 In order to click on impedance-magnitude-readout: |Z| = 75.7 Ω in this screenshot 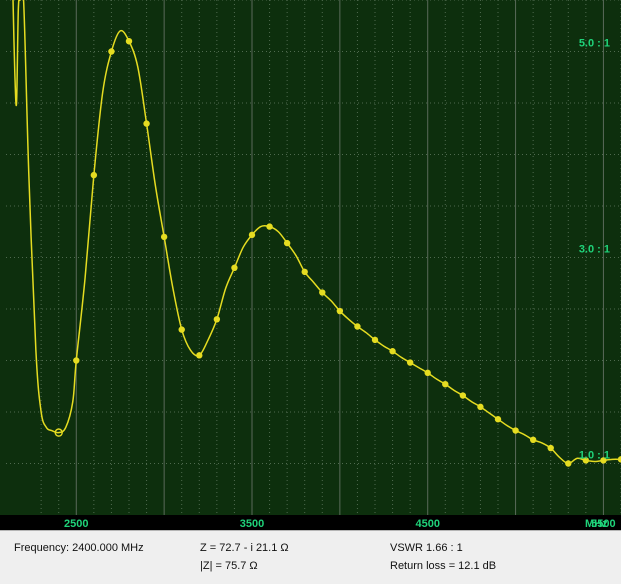, I will do `click(229, 566)`.